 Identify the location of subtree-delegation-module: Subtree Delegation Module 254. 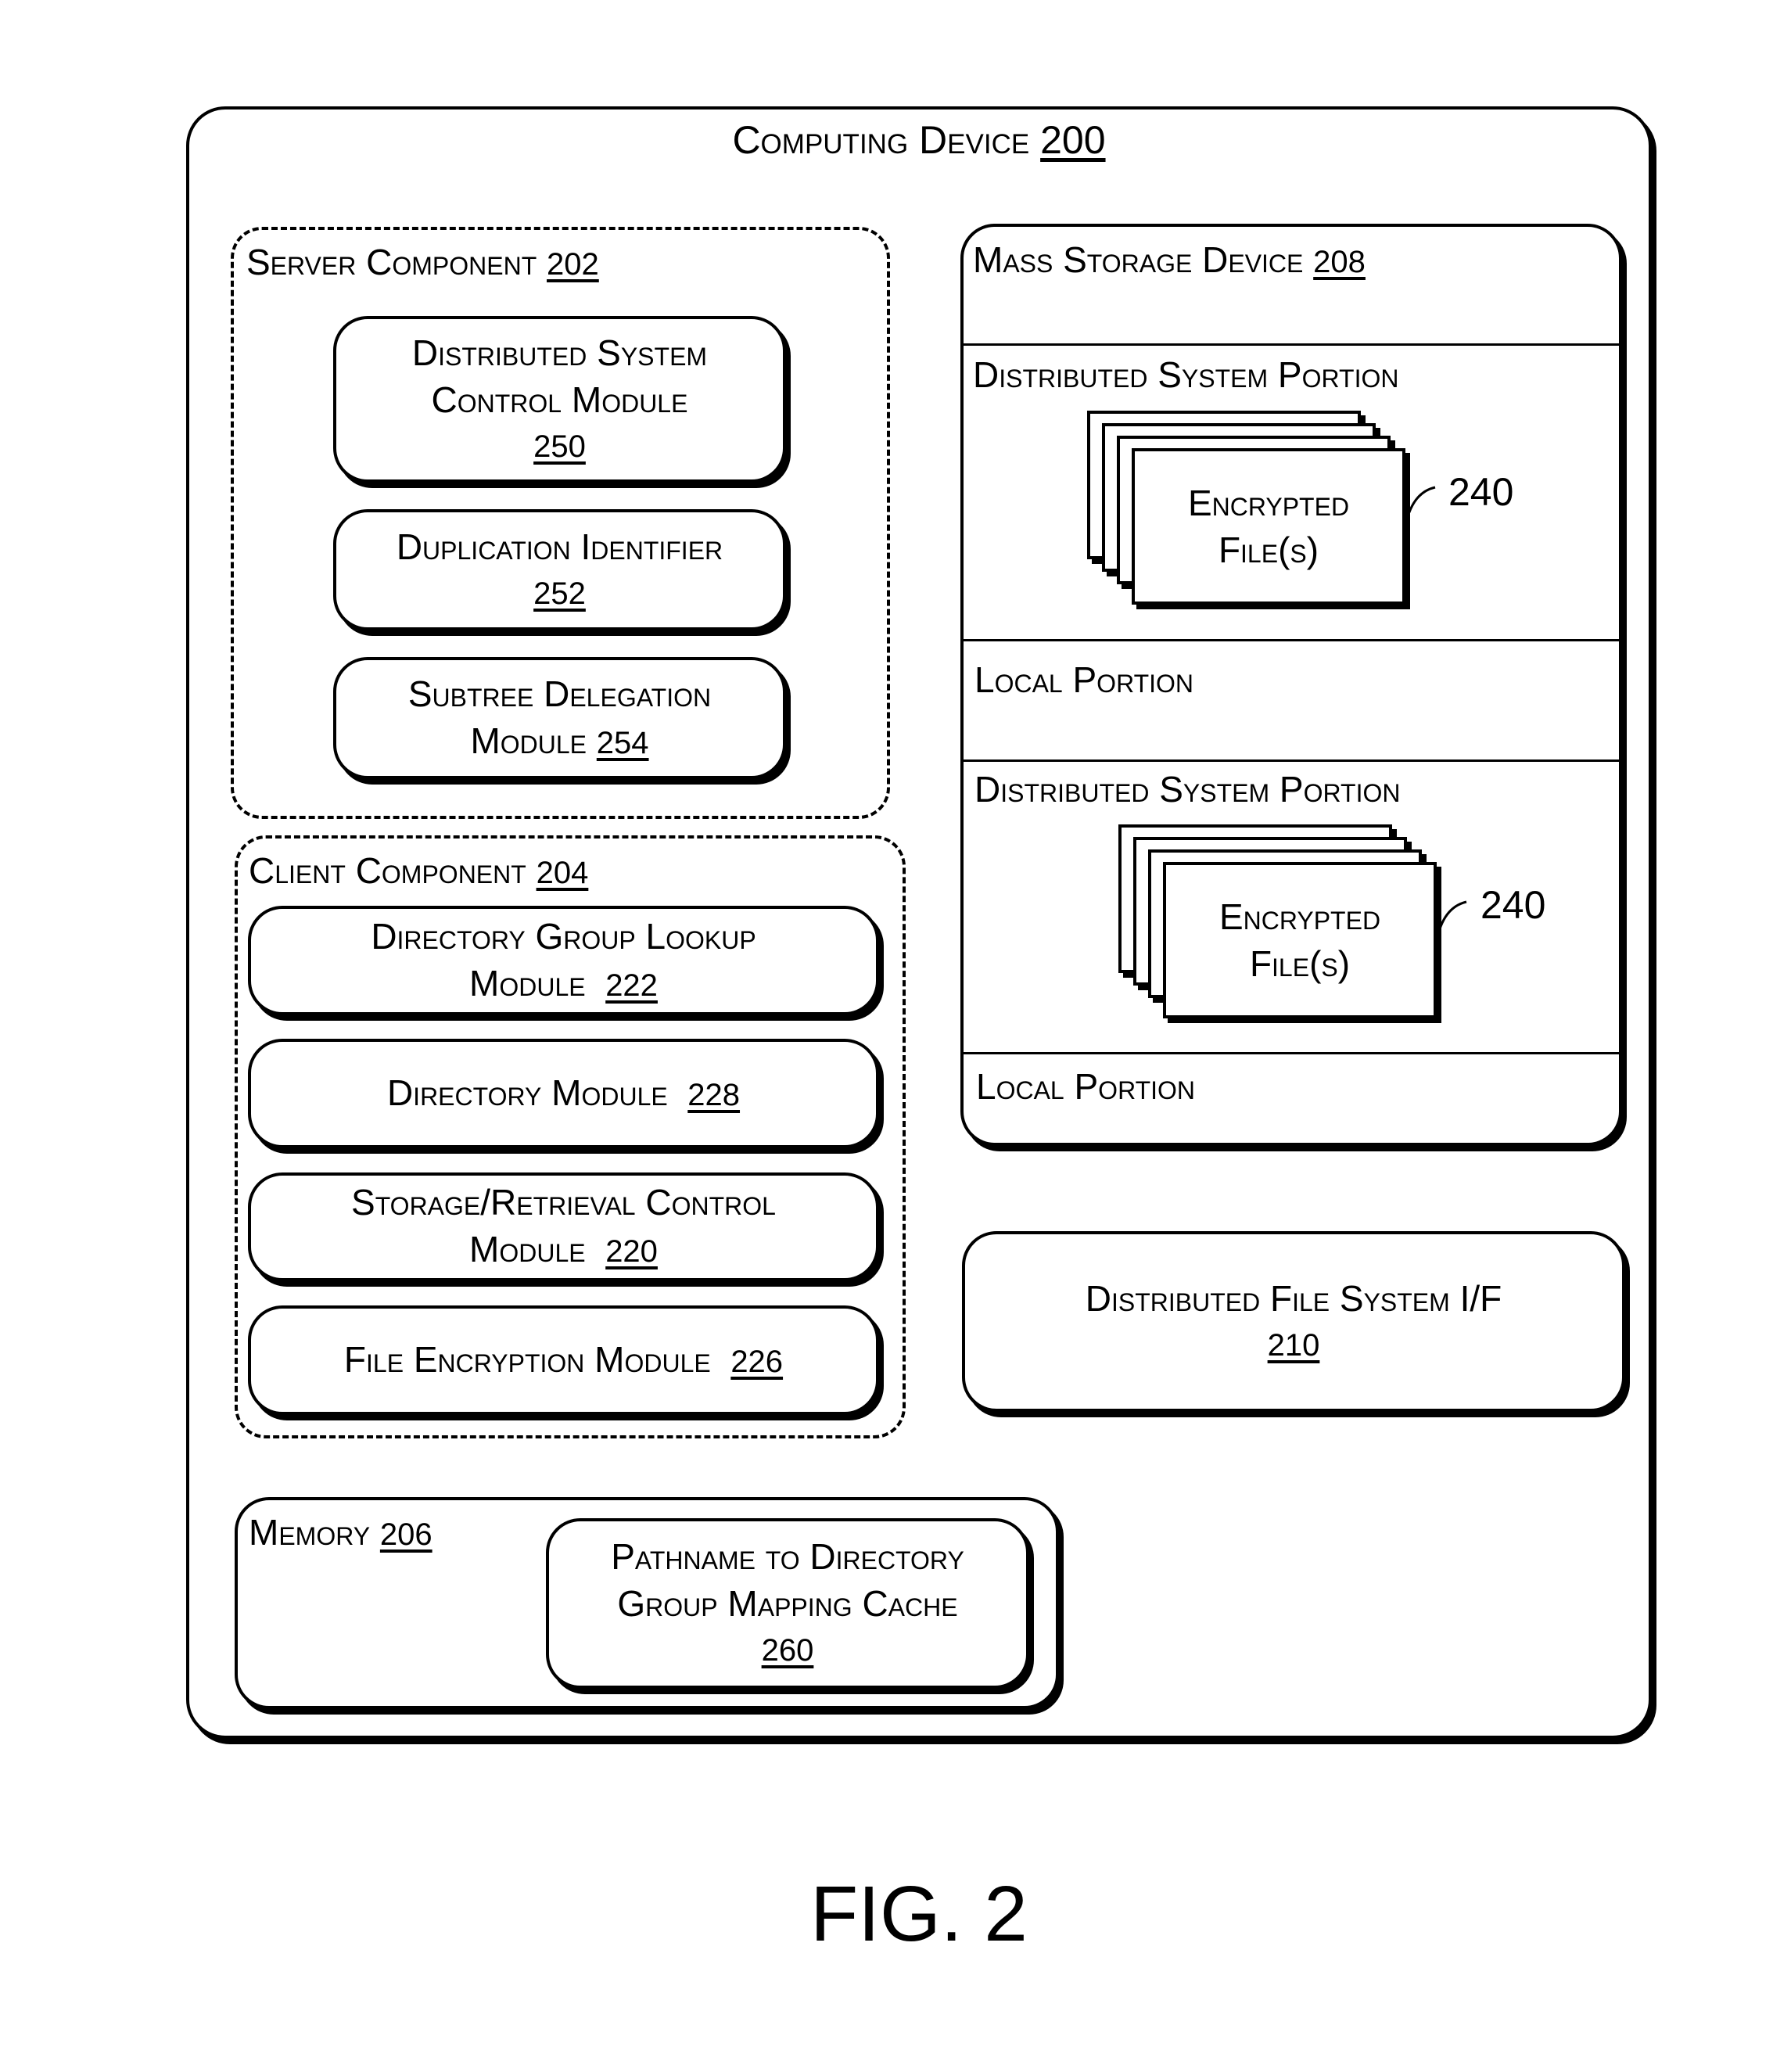
(559, 718).